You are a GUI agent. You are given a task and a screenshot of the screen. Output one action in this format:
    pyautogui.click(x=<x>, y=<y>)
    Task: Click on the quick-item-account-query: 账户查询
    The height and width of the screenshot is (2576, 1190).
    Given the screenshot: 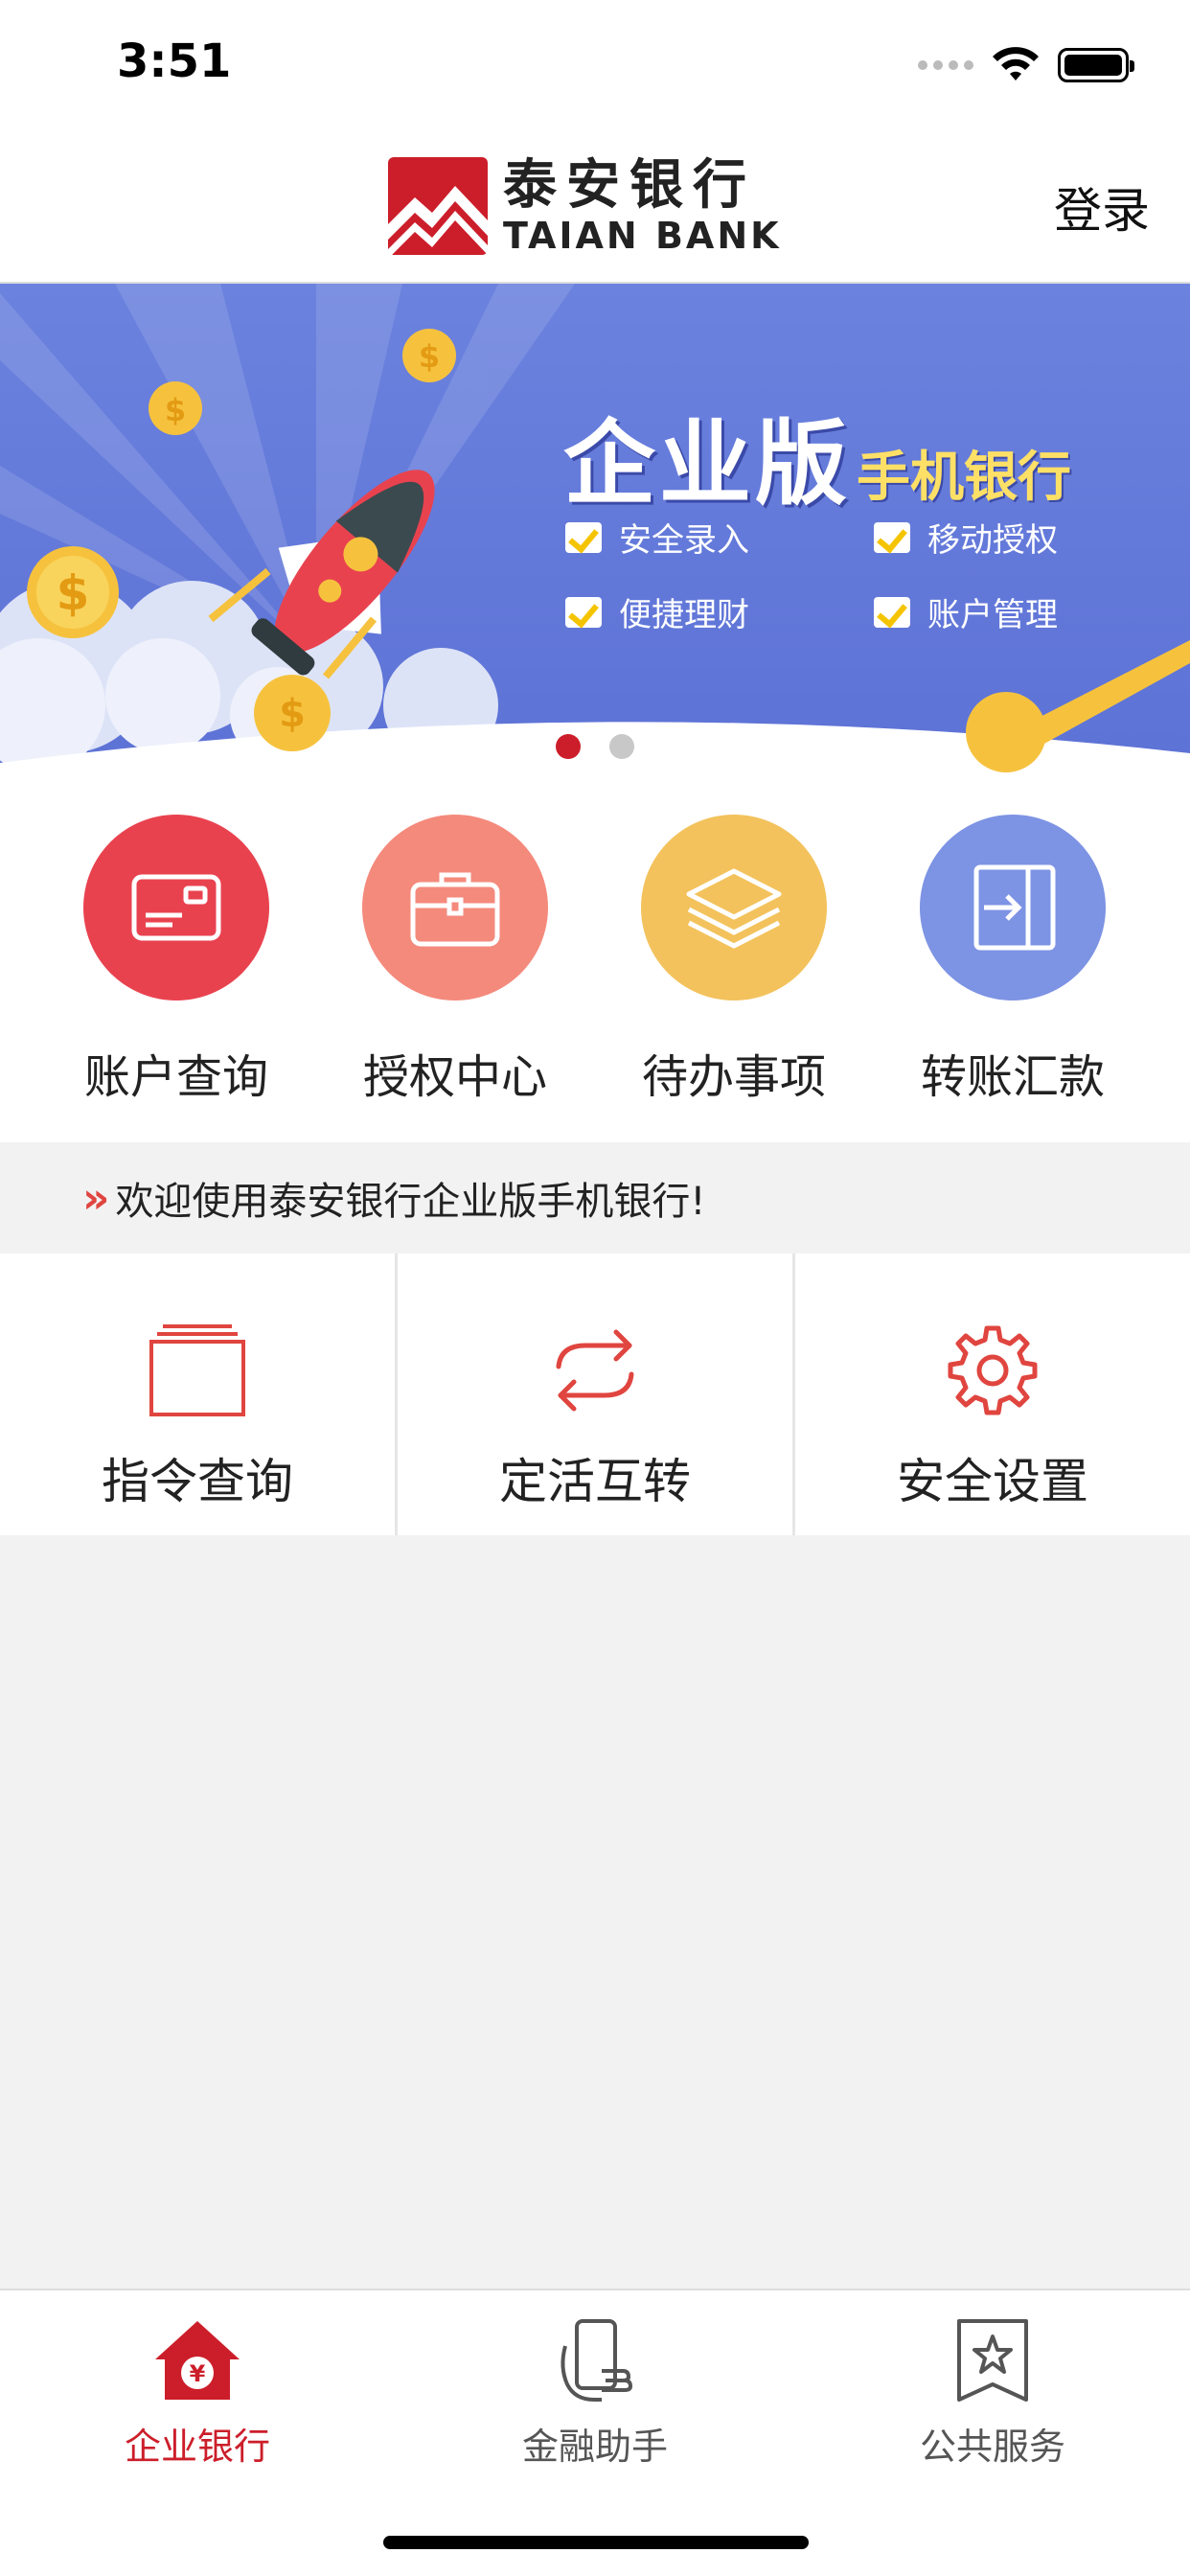 What is the action you would take?
    pyautogui.click(x=176, y=960)
    